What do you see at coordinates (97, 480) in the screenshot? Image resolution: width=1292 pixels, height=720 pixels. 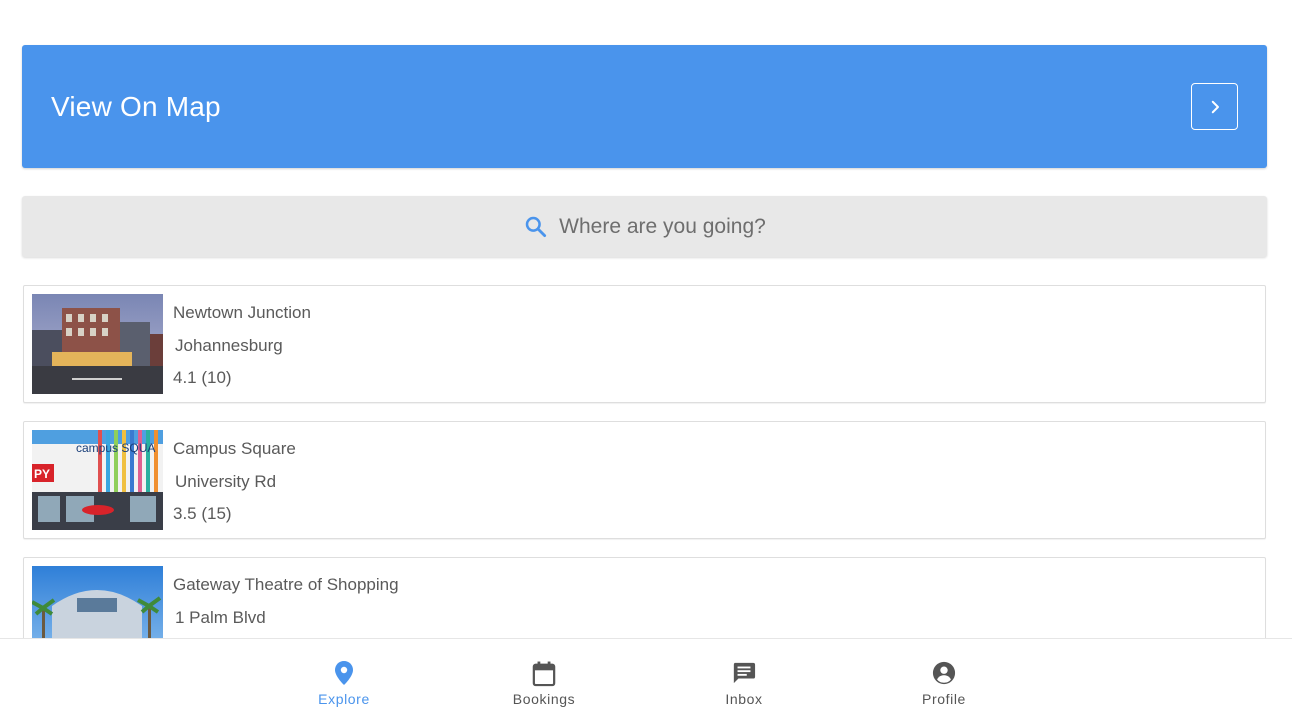 I see `campus-square-photo: campus SQUA PY` at bounding box center [97, 480].